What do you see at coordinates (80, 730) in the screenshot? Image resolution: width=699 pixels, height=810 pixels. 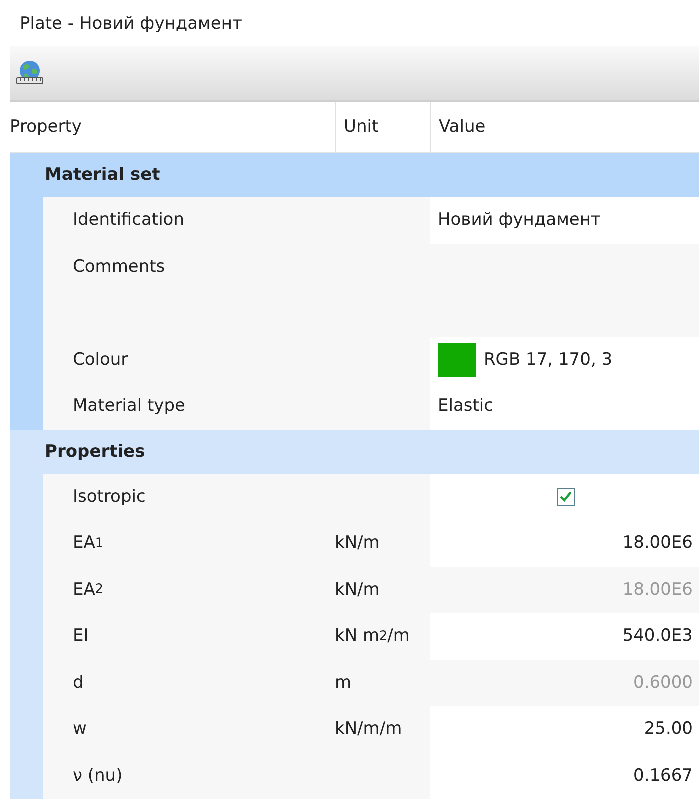 I see `property-label: w` at bounding box center [80, 730].